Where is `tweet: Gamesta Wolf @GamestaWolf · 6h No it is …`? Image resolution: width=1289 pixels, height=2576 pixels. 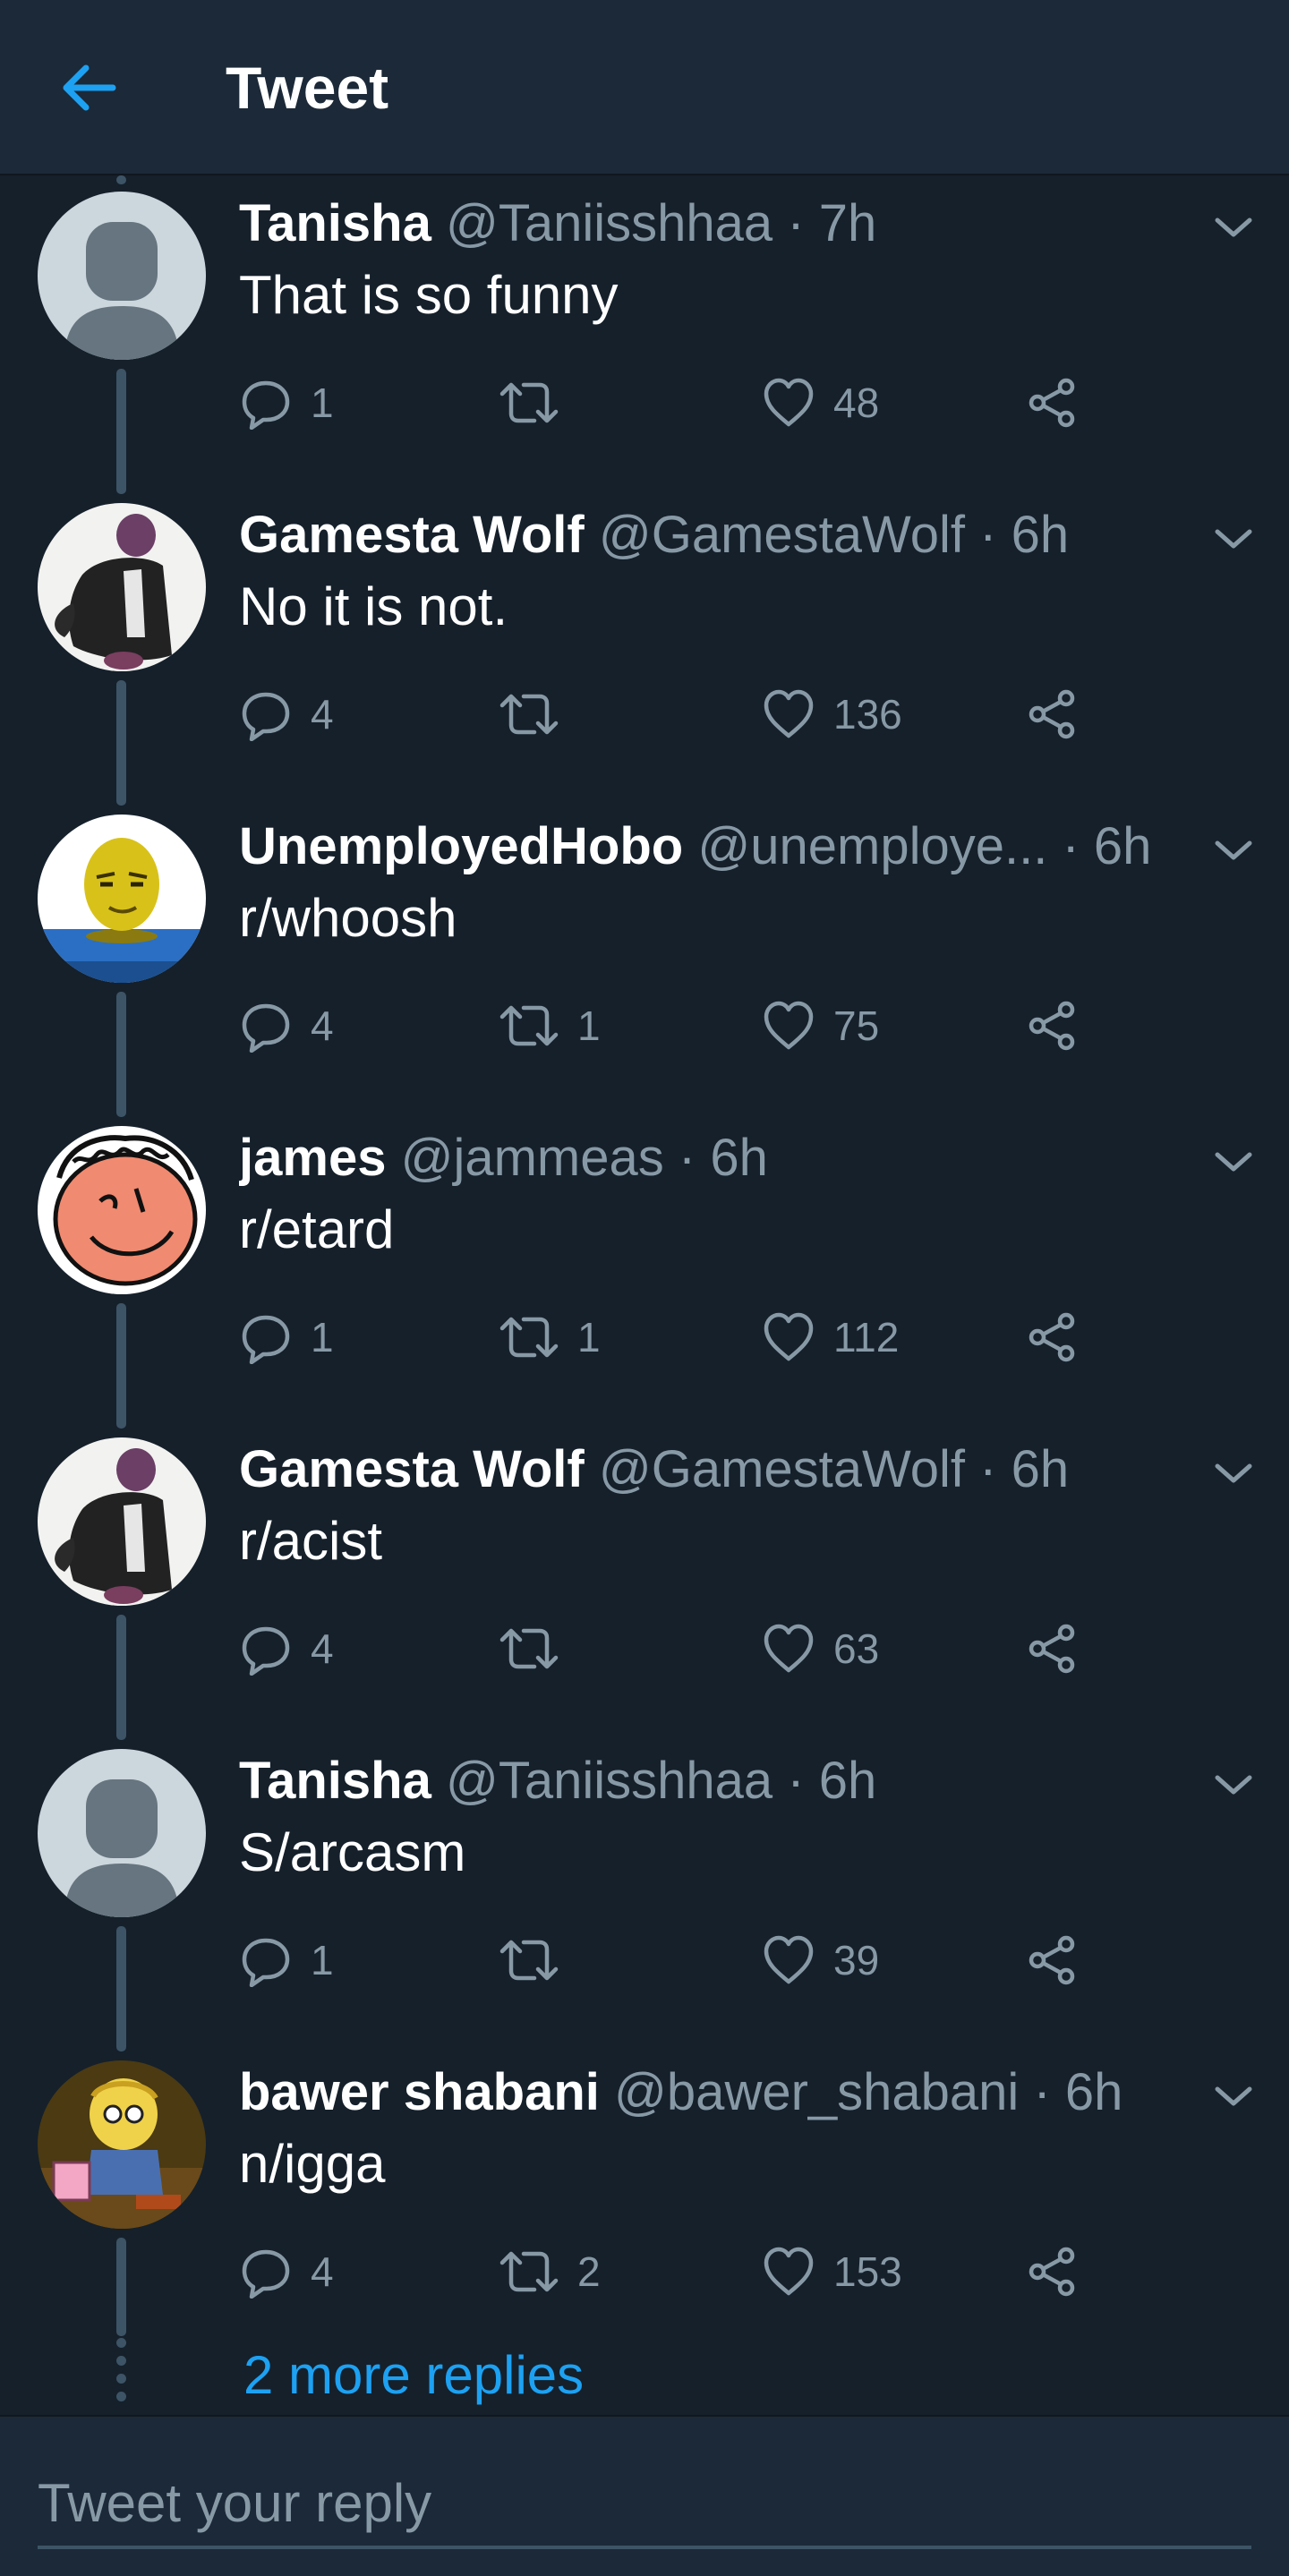 tweet: Gamesta Wolf @GamestaWolf · 6h No it is … is located at coordinates (644, 659).